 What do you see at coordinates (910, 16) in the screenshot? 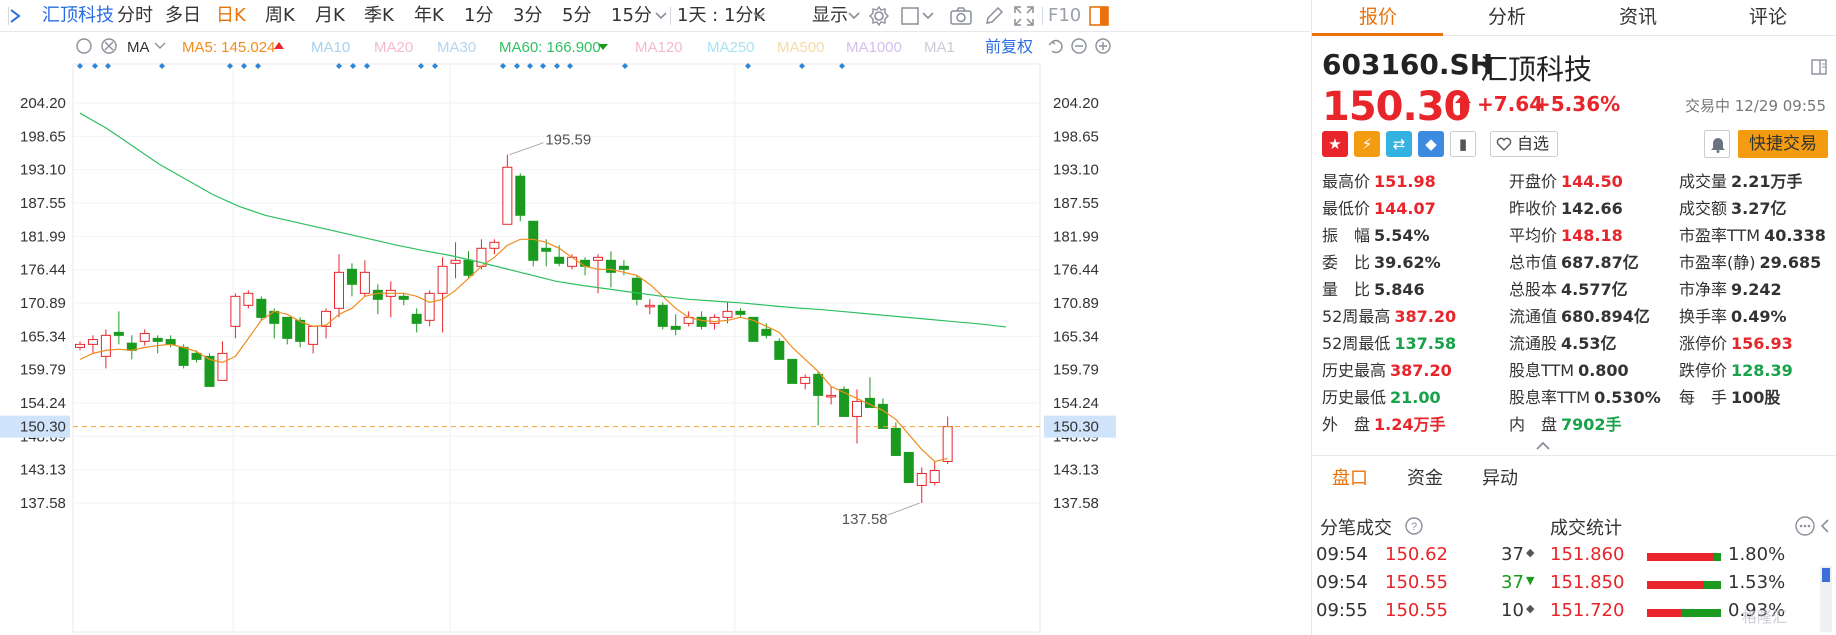
I see `checkbox-icon` at bounding box center [910, 16].